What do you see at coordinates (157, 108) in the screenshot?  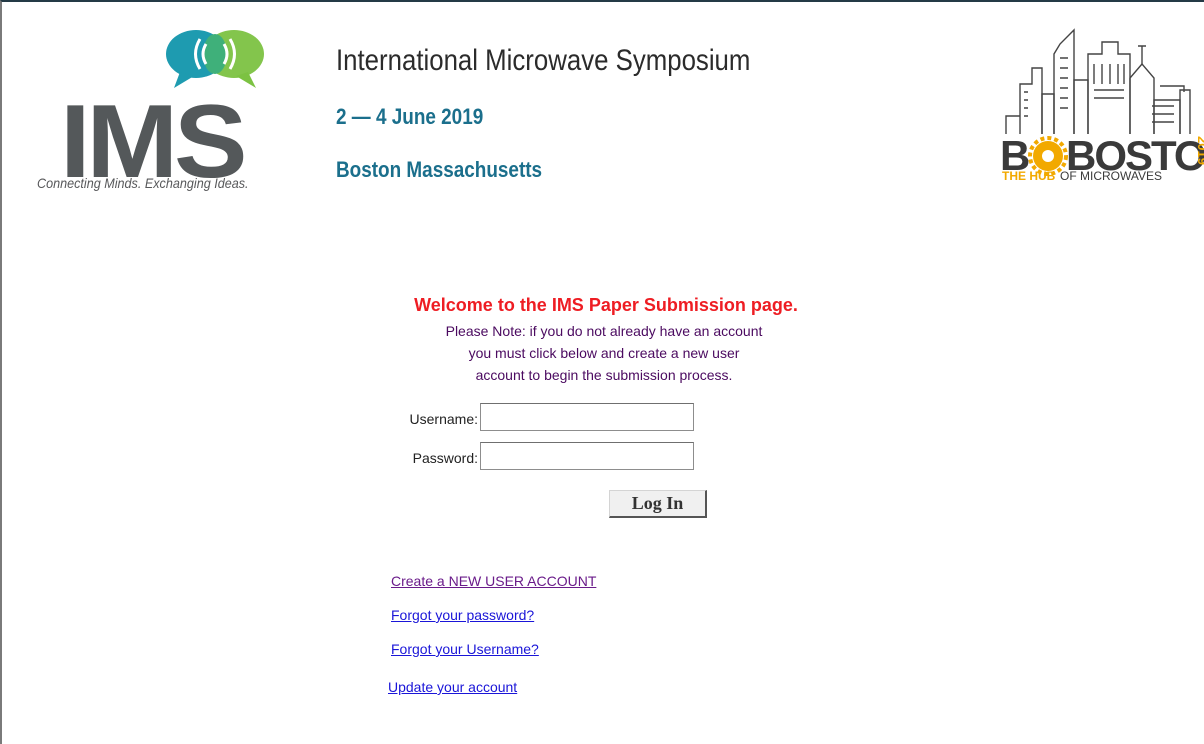 I see `ims-logo: IMS Connecting Minds. Exchanging Ideas.` at bounding box center [157, 108].